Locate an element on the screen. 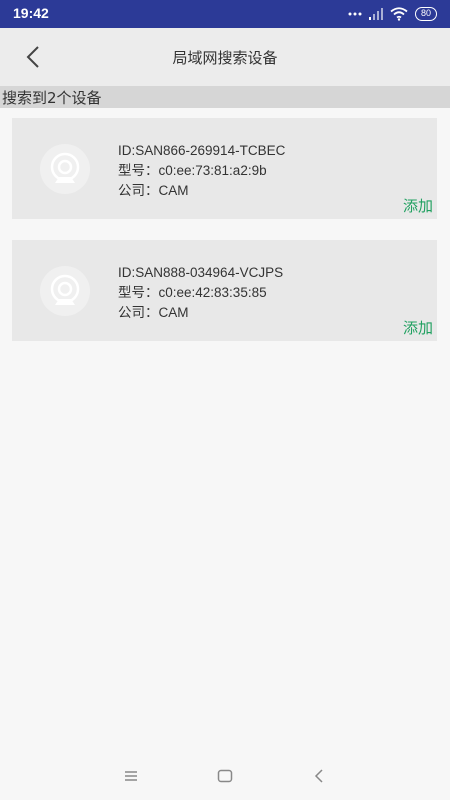  device-id: ID:SAN866-269914-TCBEC is located at coordinates (202, 150).